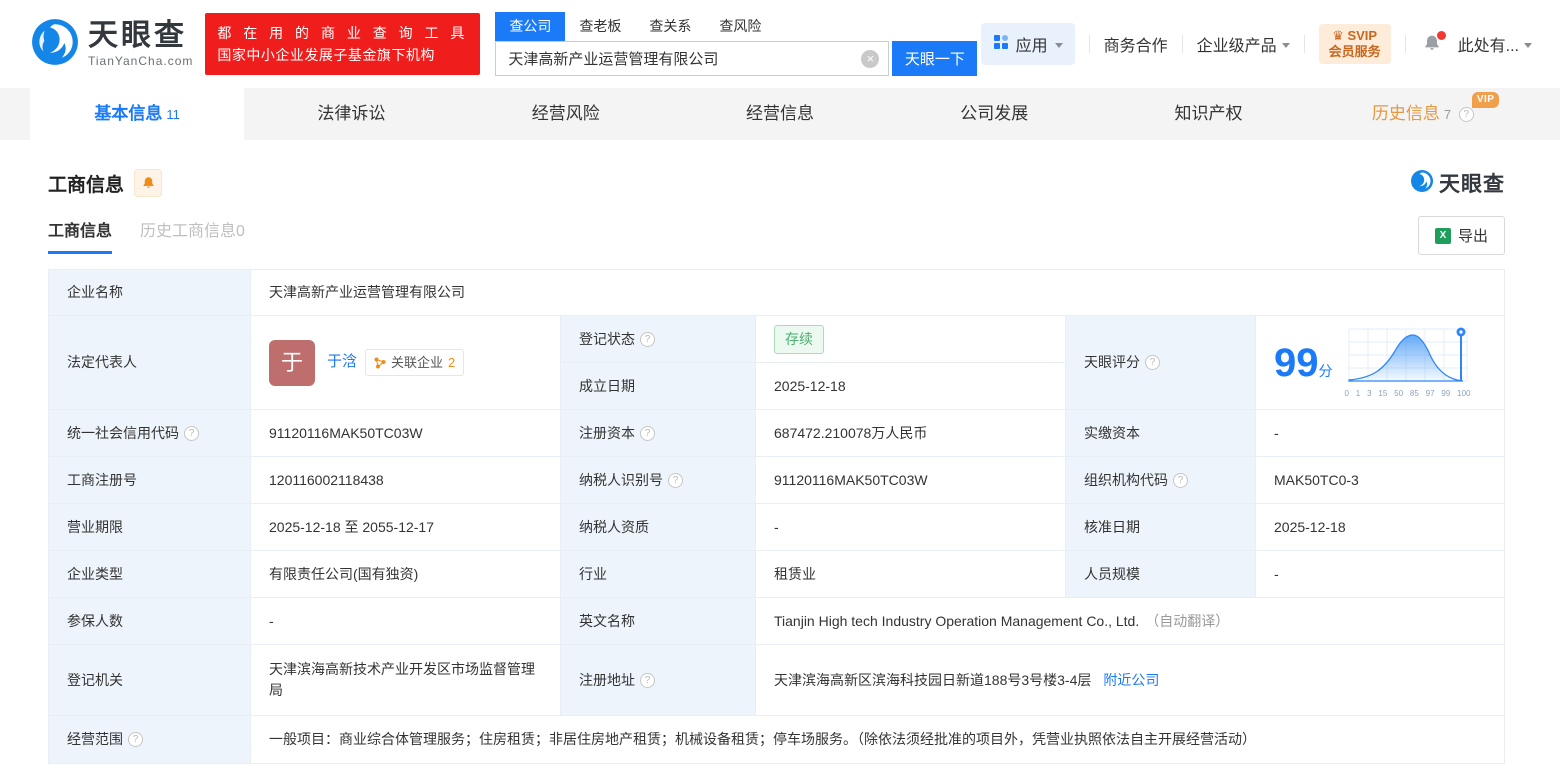 The height and width of the screenshot is (765, 1560). I want to click on reg-address-cell: 天津滨海高新区滨海科技园日新道188号3号楼3-4层 附近公司, so click(1130, 680).